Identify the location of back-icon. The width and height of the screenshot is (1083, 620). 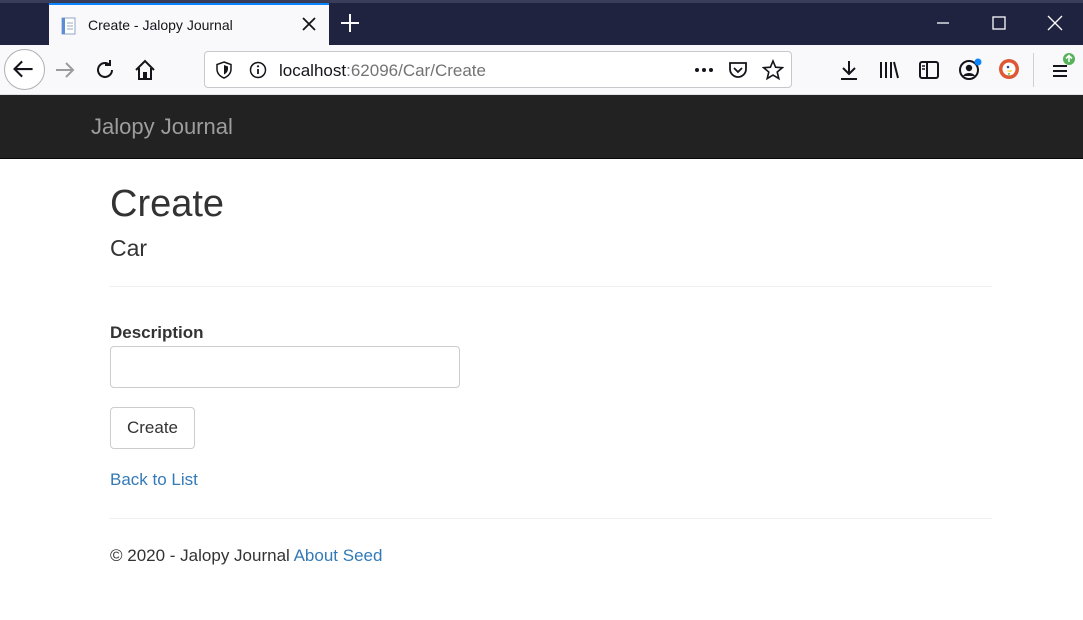
(23, 69).